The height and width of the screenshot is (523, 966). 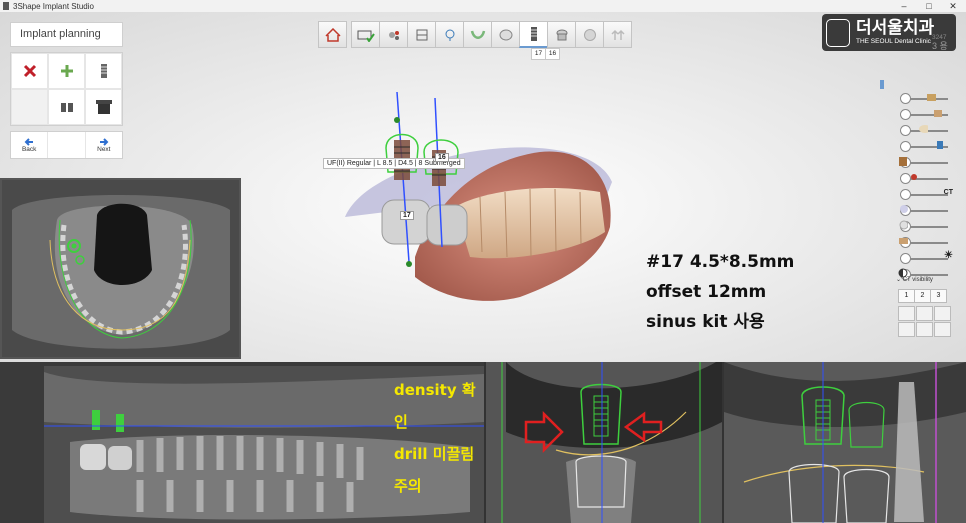 What do you see at coordinates (705, 322) in the screenshot?
I see `note-line-3: sinus kit 사용` at bounding box center [705, 322].